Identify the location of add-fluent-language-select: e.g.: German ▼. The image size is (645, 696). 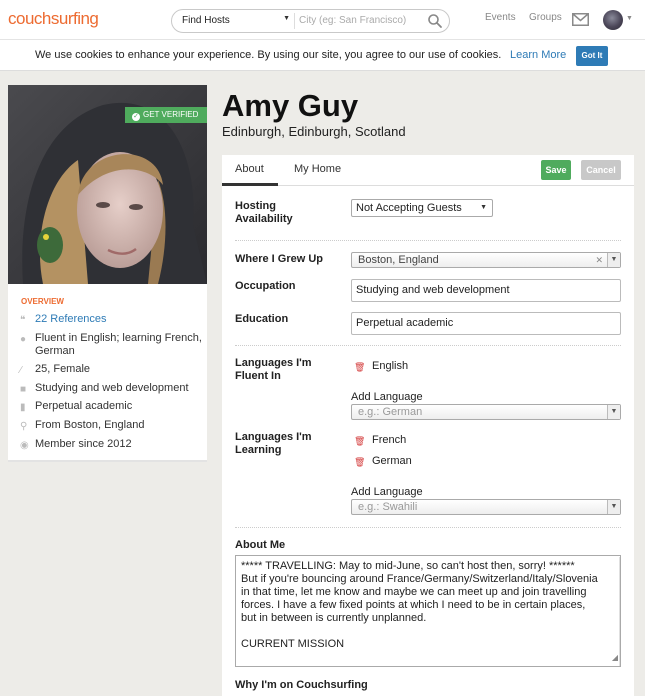
(486, 412).